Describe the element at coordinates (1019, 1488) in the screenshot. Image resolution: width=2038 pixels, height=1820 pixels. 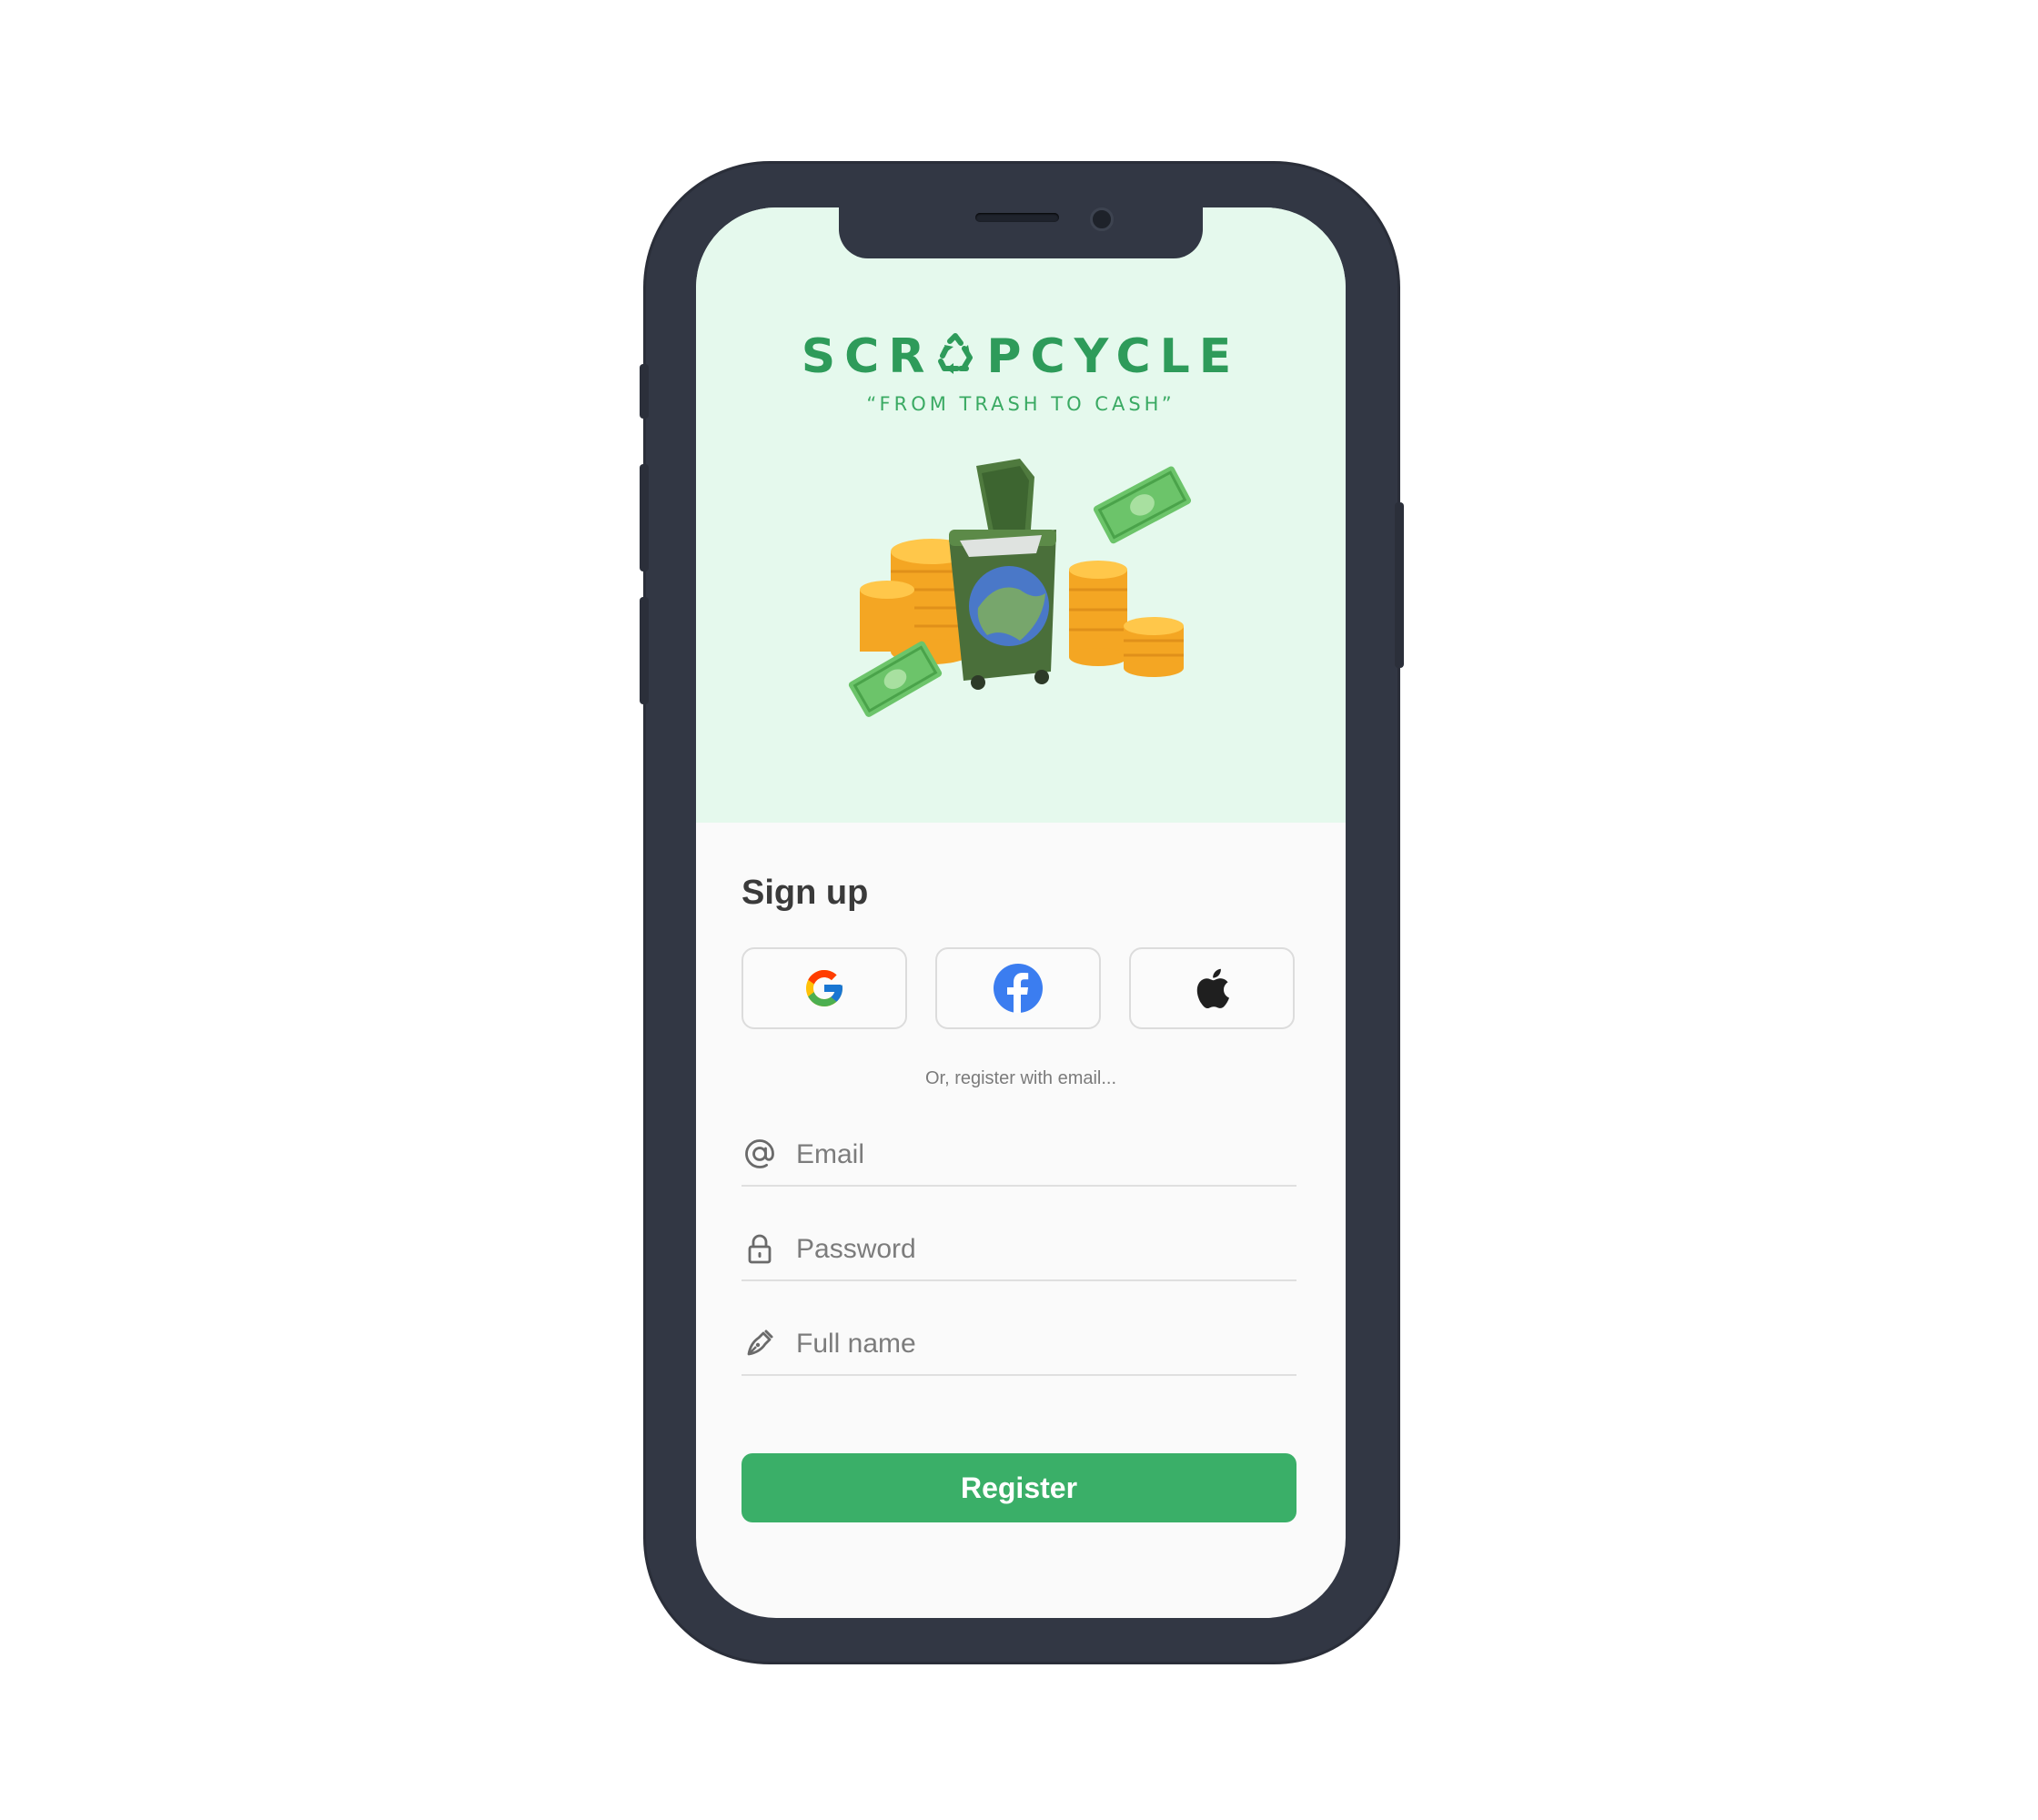
I see `register-button: Register` at that location.